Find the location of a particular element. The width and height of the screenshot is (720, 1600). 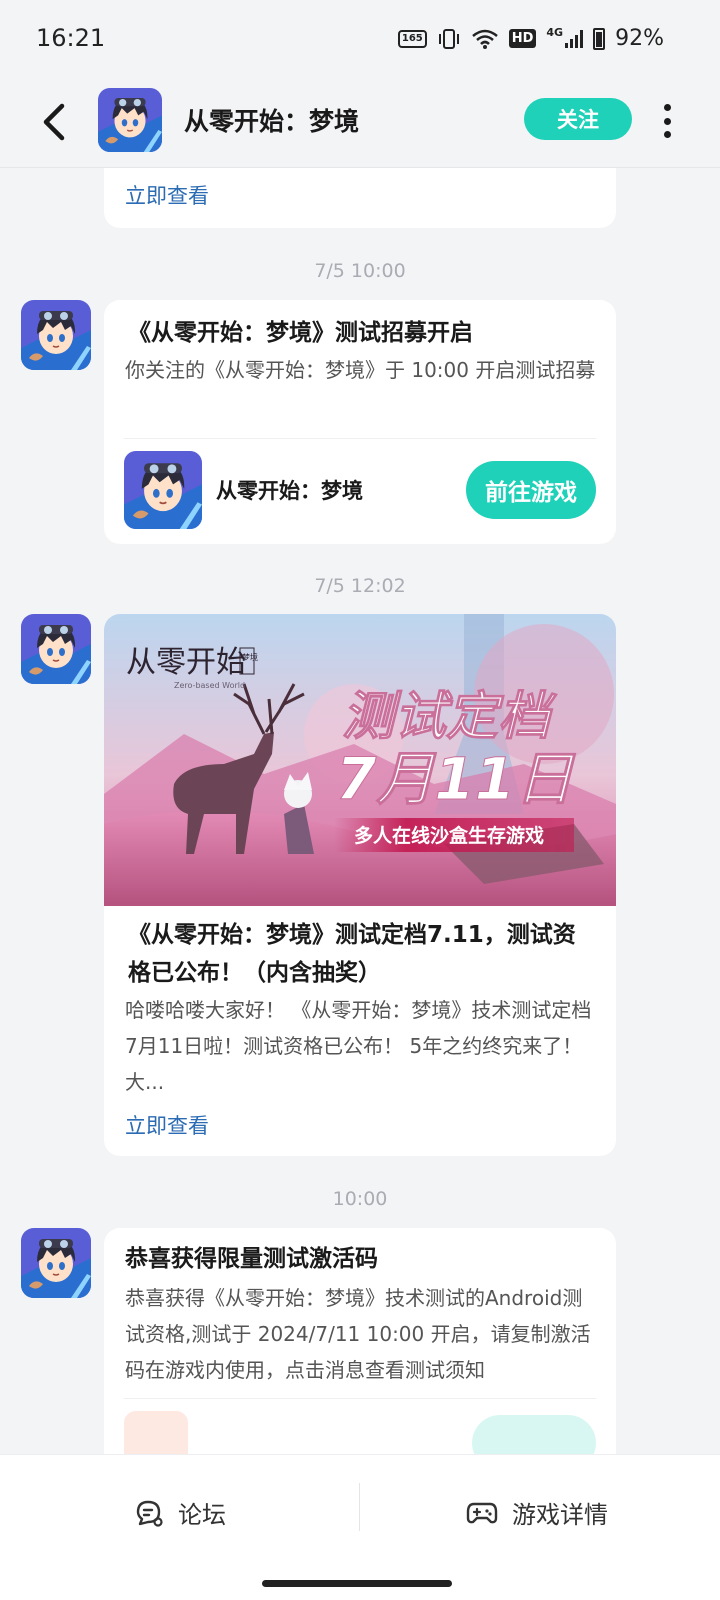

banner-headline: 测试定档 is located at coordinates (450, 717).